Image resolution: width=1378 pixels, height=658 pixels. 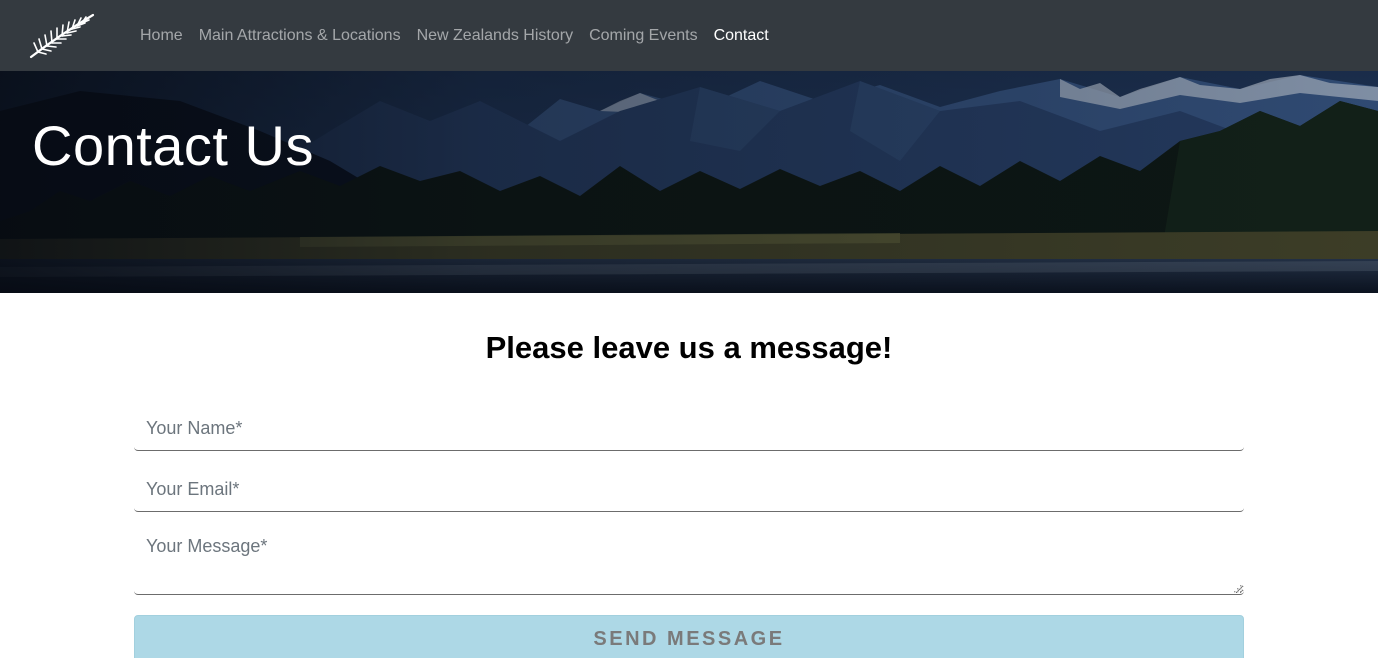 What do you see at coordinates (689, 347) in the screenshot?
I see `form-heading: Please leave us a message!` at bounding box center [689, 347].